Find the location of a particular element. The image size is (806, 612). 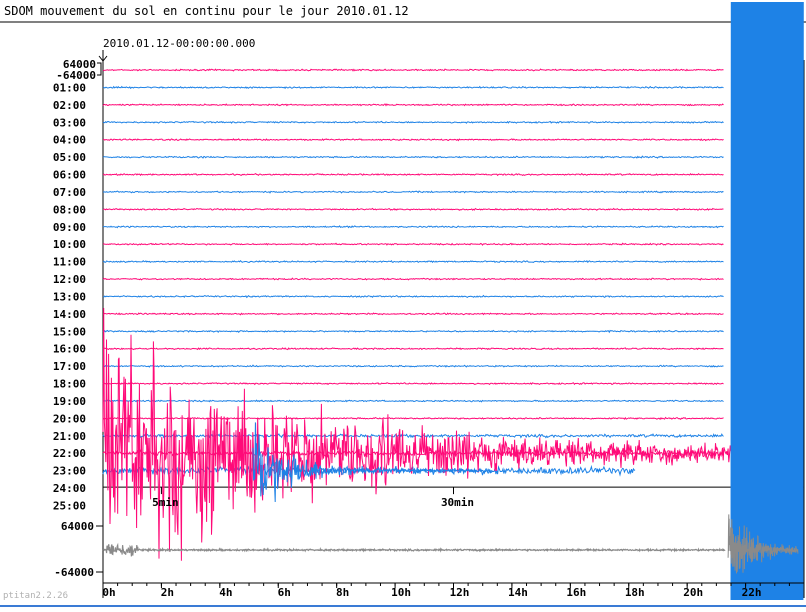

hour-row-label: 01:00 is located at coordinates (69, 87).